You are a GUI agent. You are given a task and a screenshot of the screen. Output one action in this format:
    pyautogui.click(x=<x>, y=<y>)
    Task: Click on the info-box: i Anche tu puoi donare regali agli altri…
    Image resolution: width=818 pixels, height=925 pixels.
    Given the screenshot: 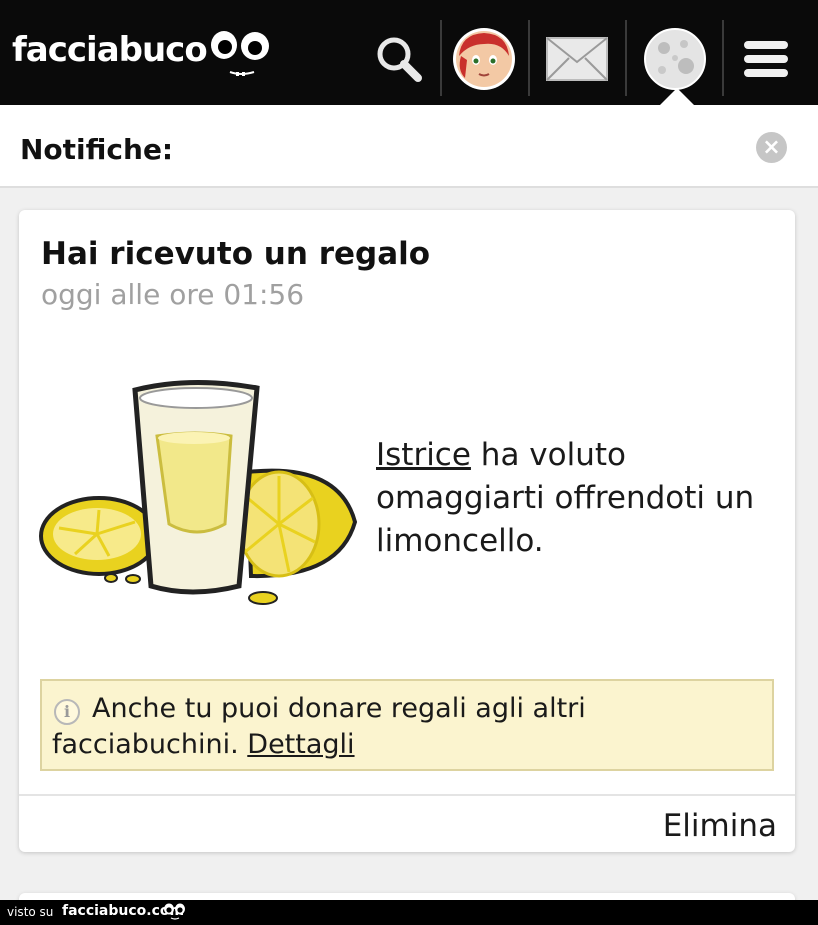 What is the action you would take?
    pyautogui.click(x=407, y=725)
    